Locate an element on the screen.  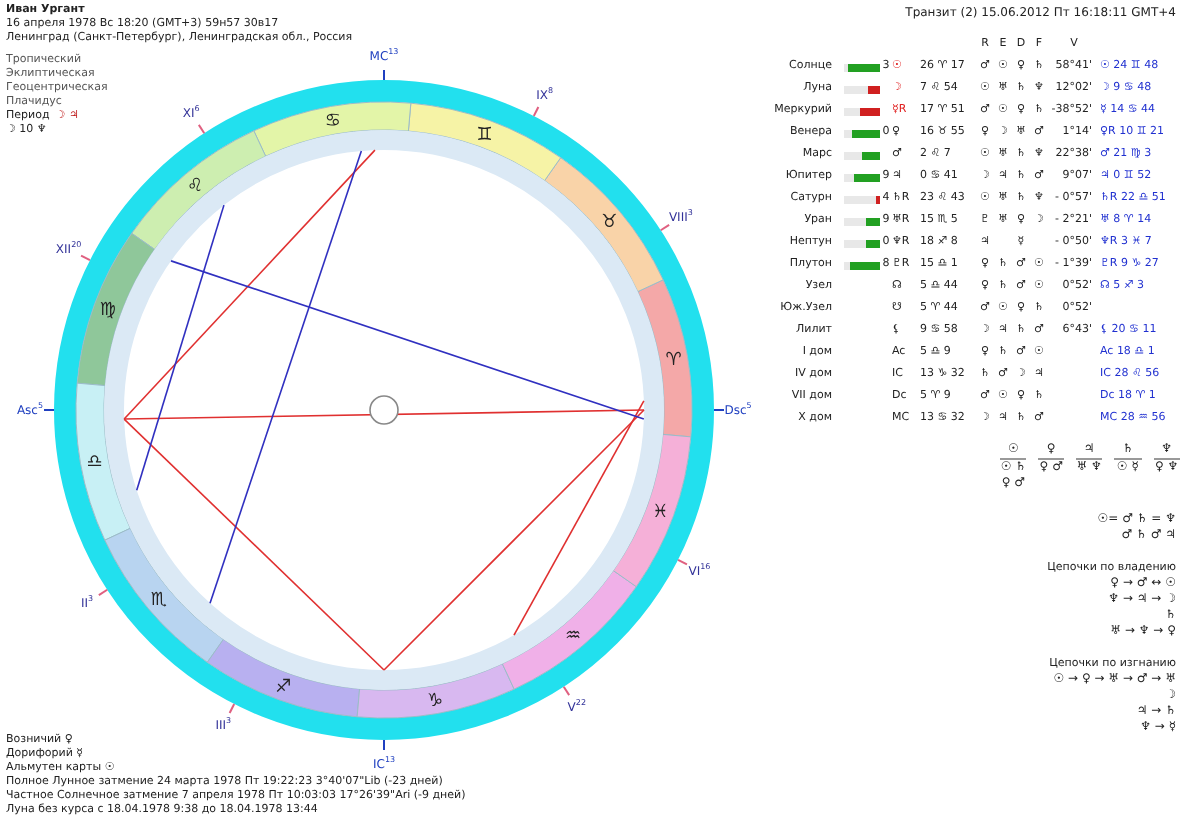
sign-glyph: ♓ is located at coordinates (660, 512).